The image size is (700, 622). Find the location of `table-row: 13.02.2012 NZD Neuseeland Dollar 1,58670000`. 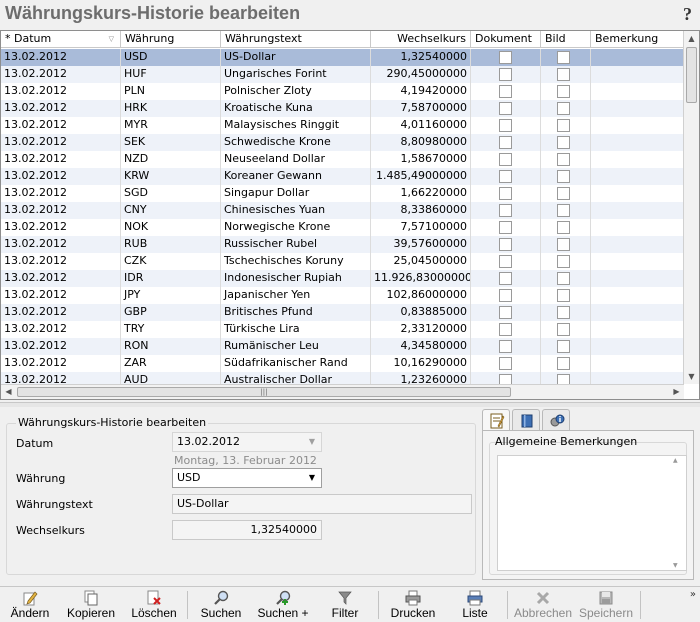

table-row: 13.02.2012 NZD Neuseeland Dollar 1,58670000 is located at coordinates (342, 159).